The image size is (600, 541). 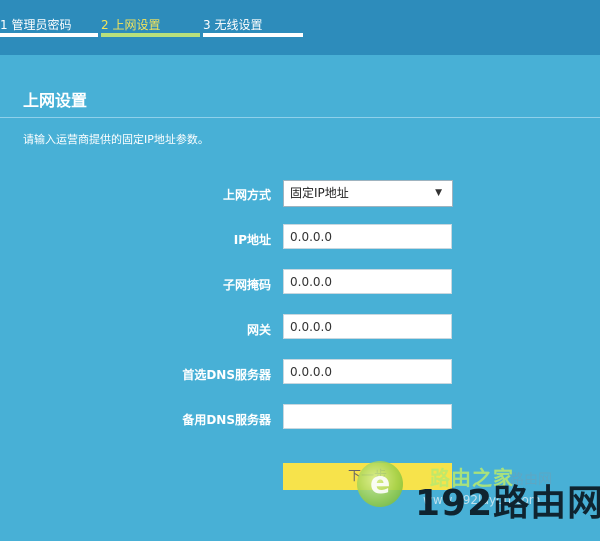 What do you see at coordinates (300, 117) in the screenshot?
I see `title-divider` at bounding box center [300, 117].